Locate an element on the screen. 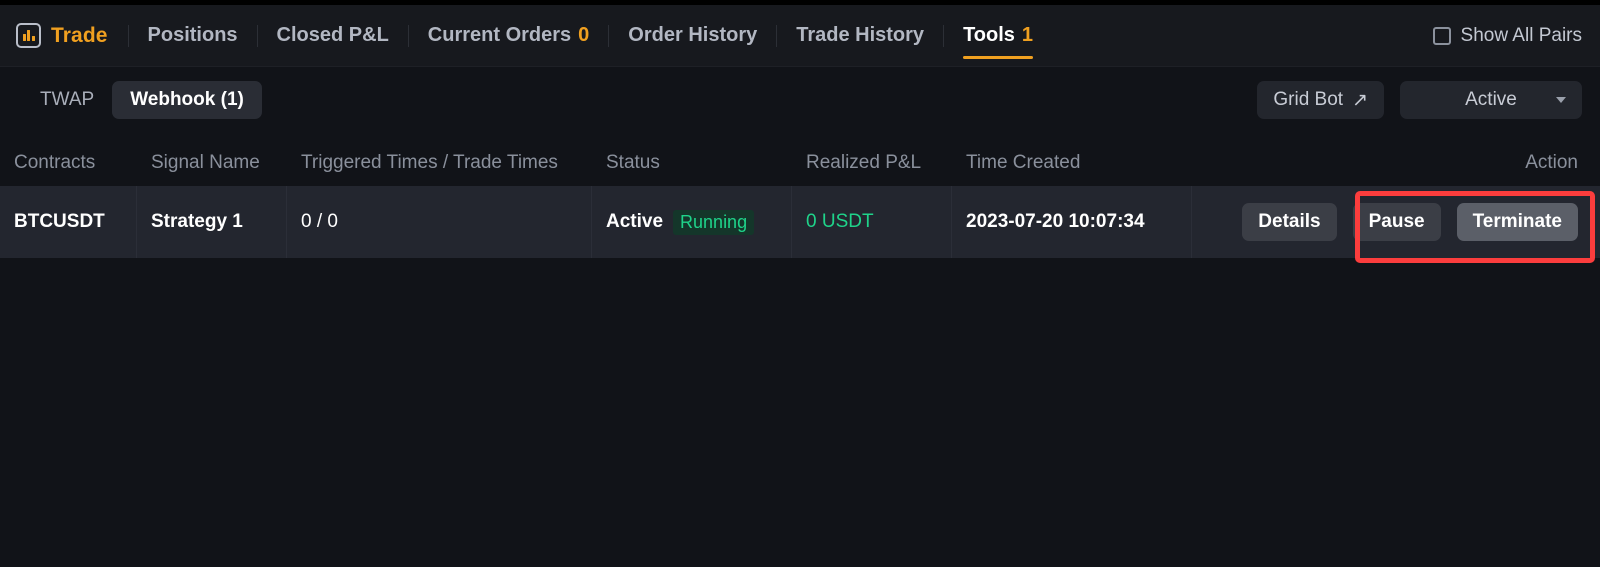 The height and width of the screenshot is (567, 1600). tab-webhook: Webhook (1) is located at coordinates (187, 100).